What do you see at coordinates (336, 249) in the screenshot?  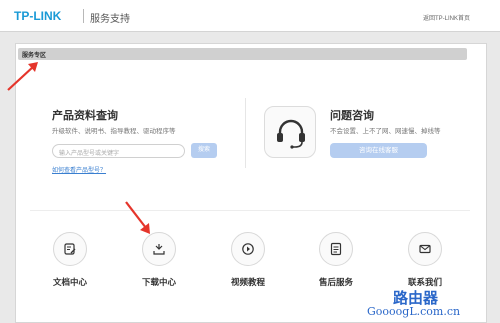 I see `service-list-icon` at bounding box center [336, 249].